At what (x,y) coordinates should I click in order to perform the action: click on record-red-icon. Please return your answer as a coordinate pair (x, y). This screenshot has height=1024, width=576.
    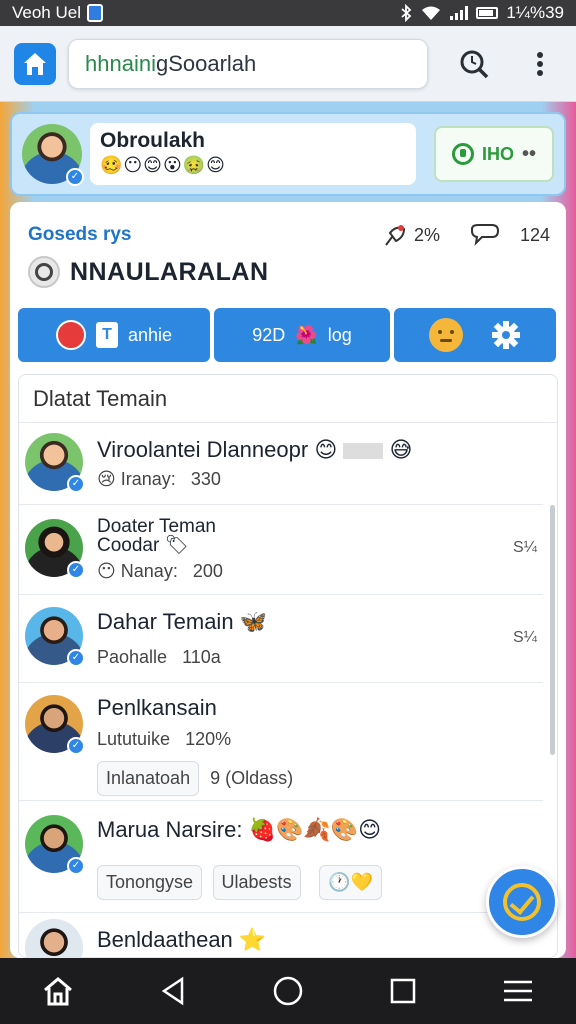
    Looking at the image, I should click on (70, 335).